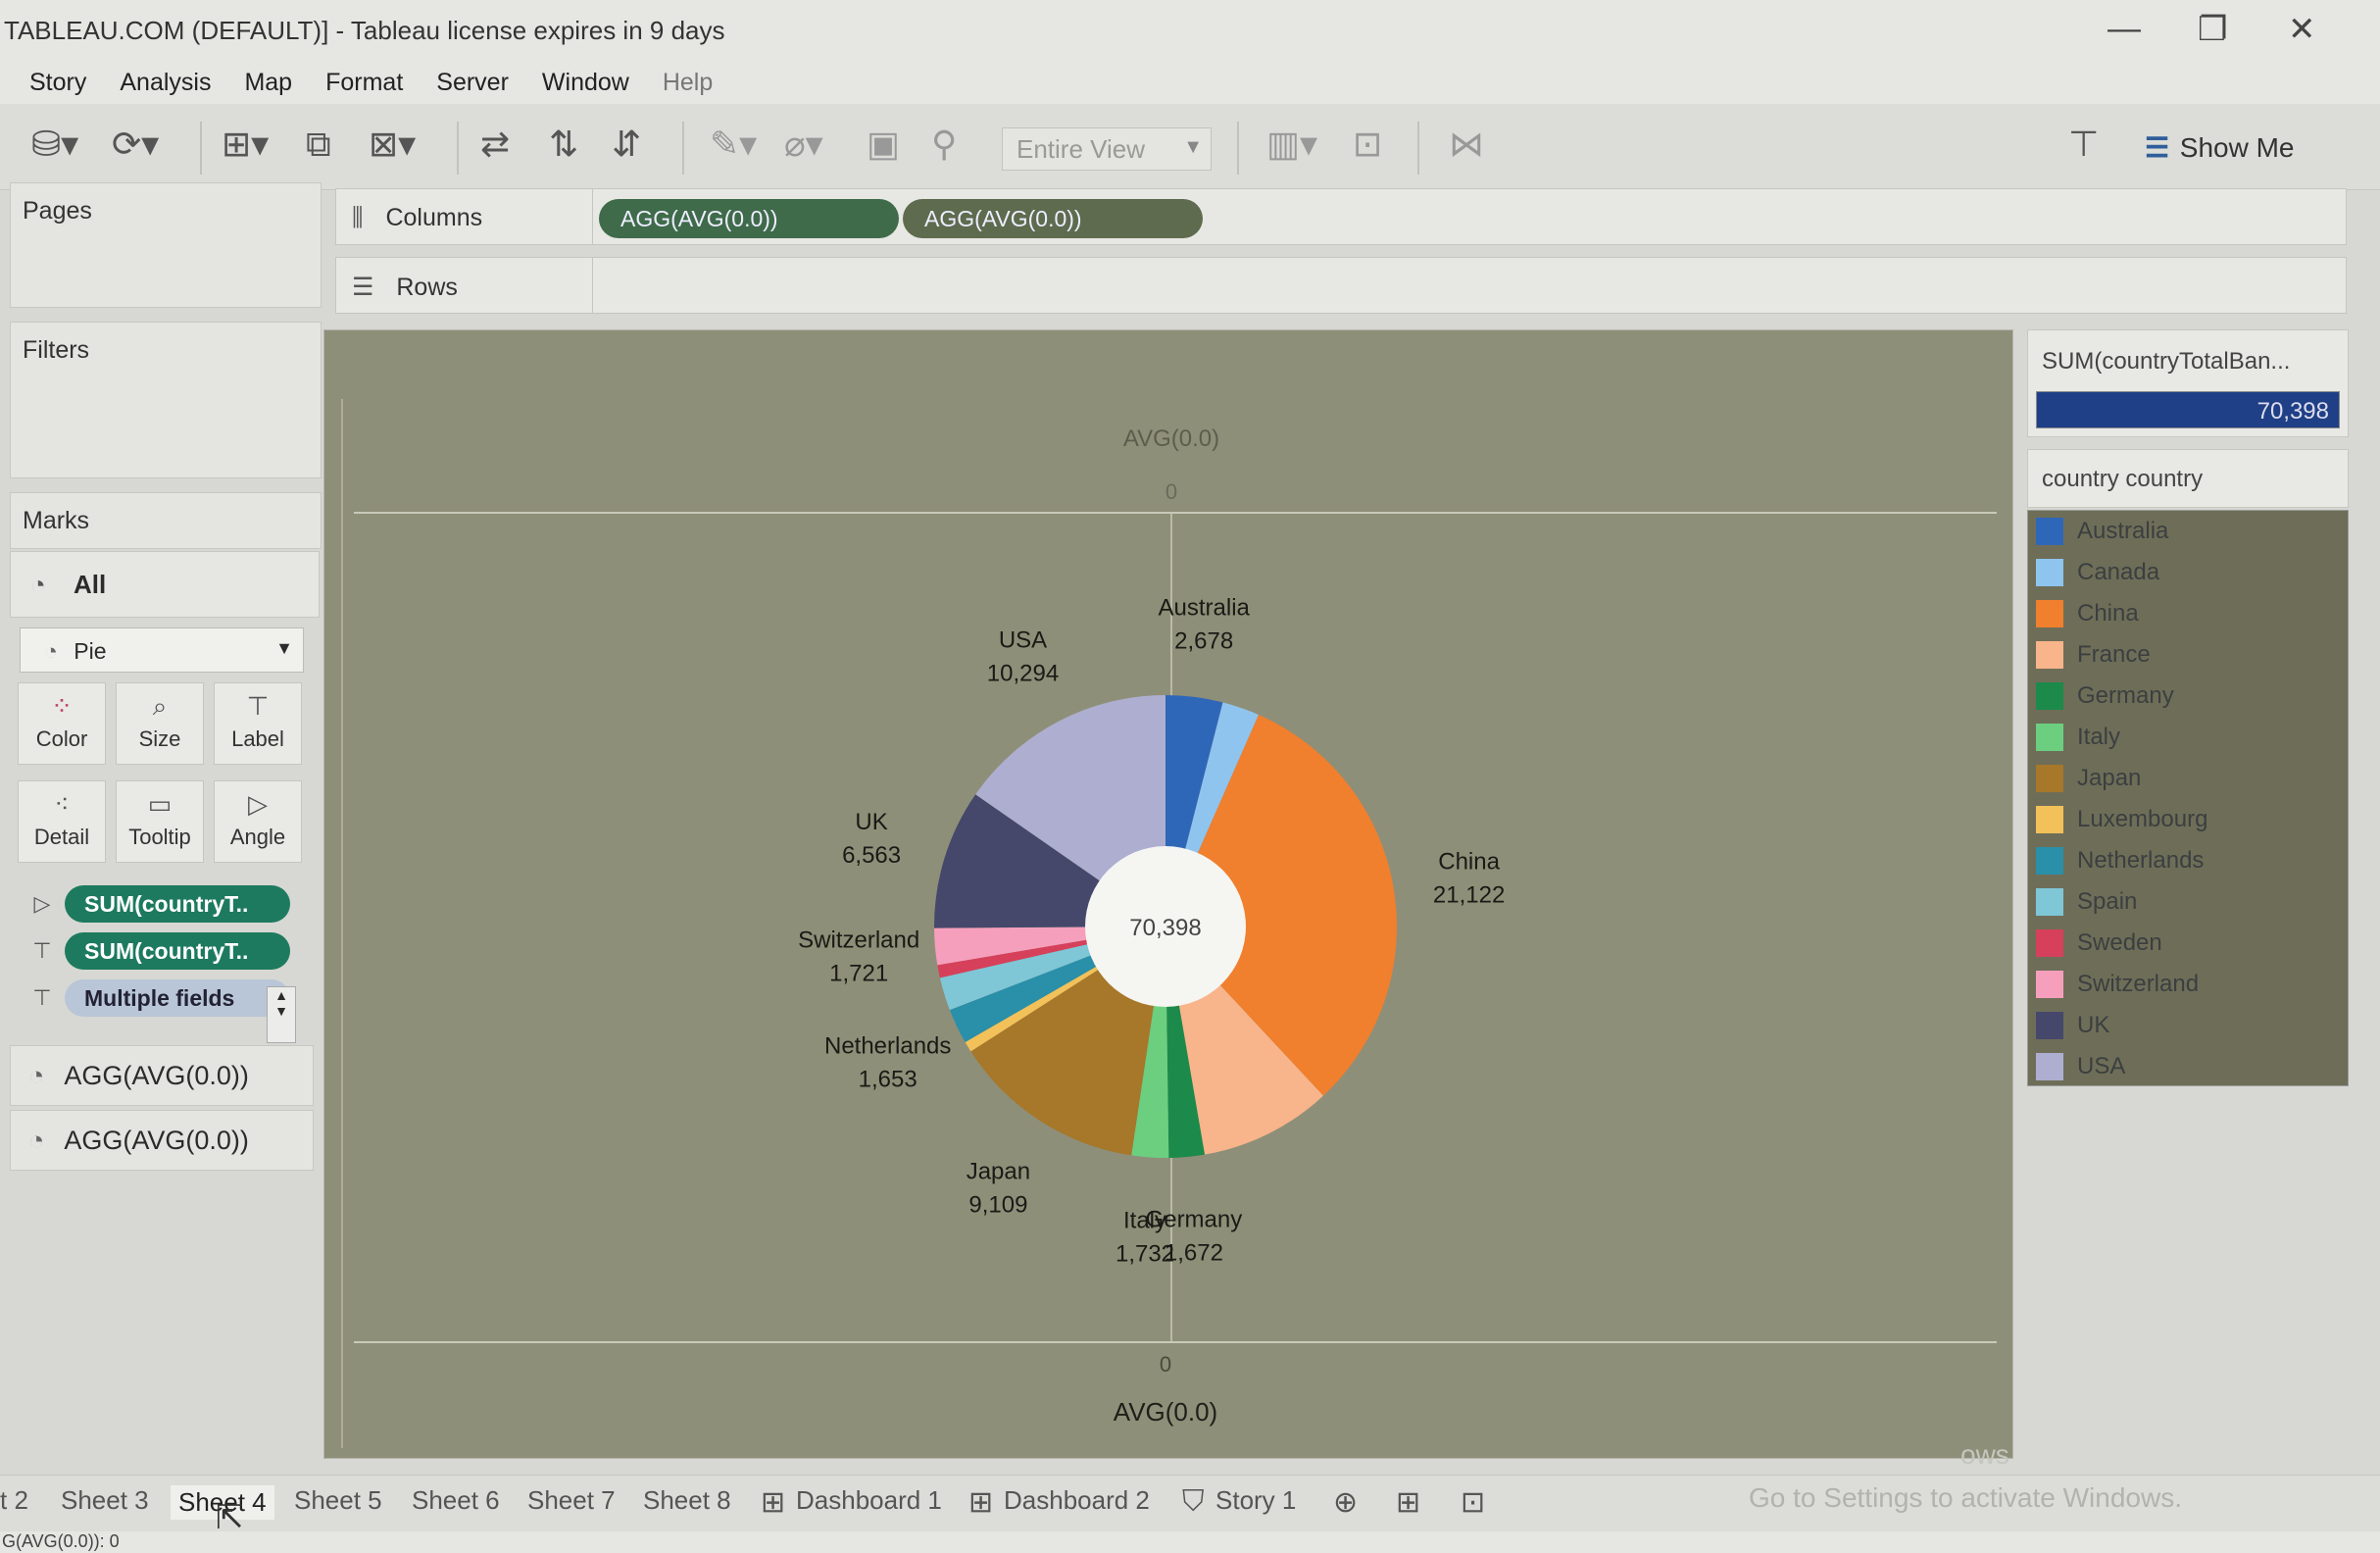 The image size is (2380, 1553). Describe the element at coordinates (2188, 1066) in the screenshot. I see `legend-item: USA` at that location.